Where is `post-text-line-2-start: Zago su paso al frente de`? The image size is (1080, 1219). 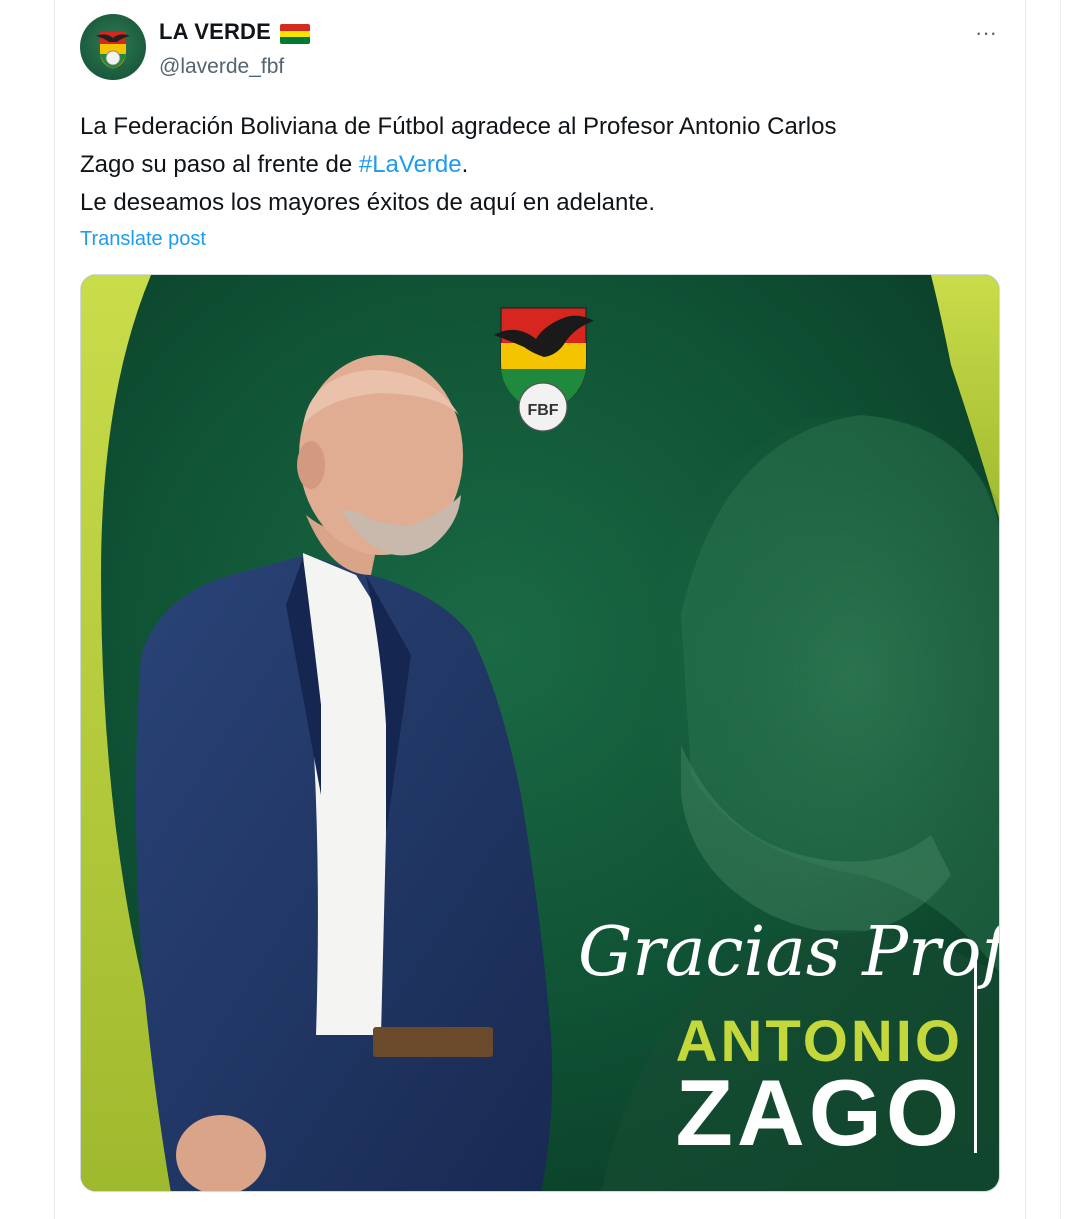
post-text-line-2-start: Zago su paso al frente de is located at coordinates (219, 164).